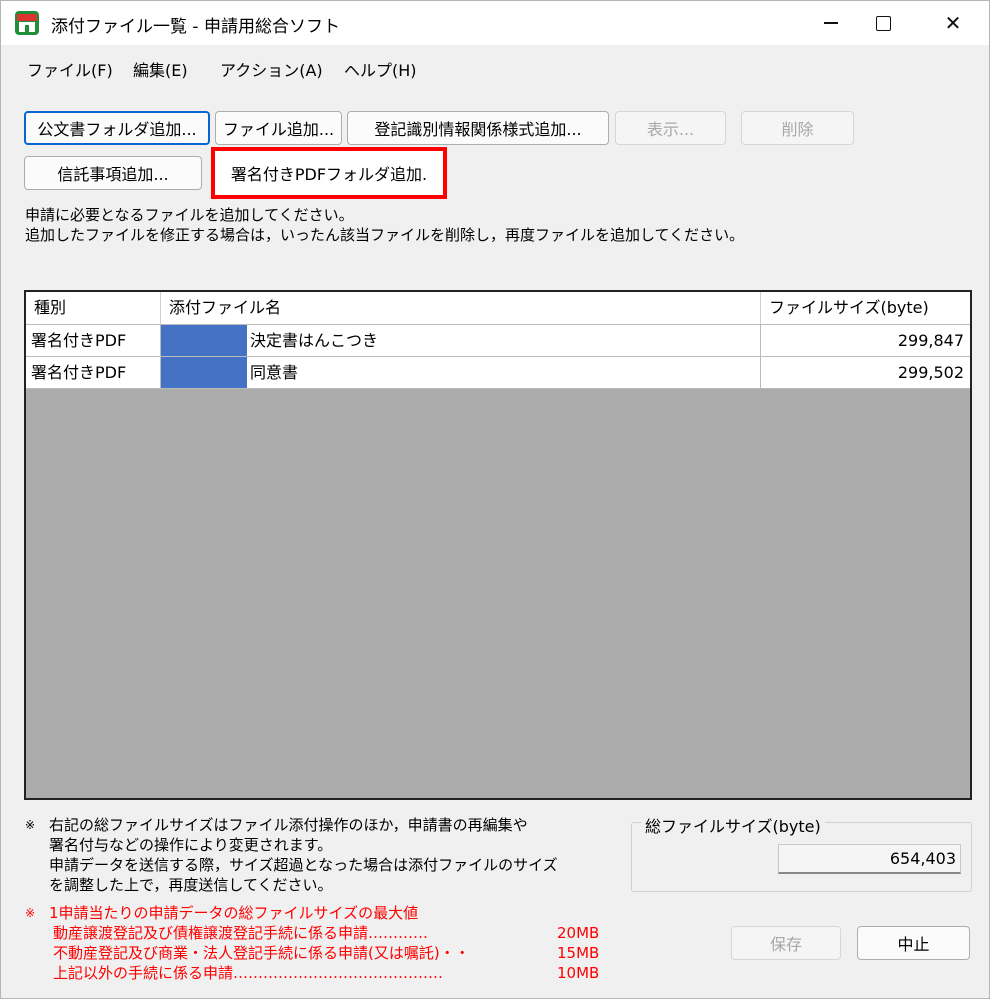 The image size is (990, 999). I want to click on cancel-button: 中止, so click(913, 943).